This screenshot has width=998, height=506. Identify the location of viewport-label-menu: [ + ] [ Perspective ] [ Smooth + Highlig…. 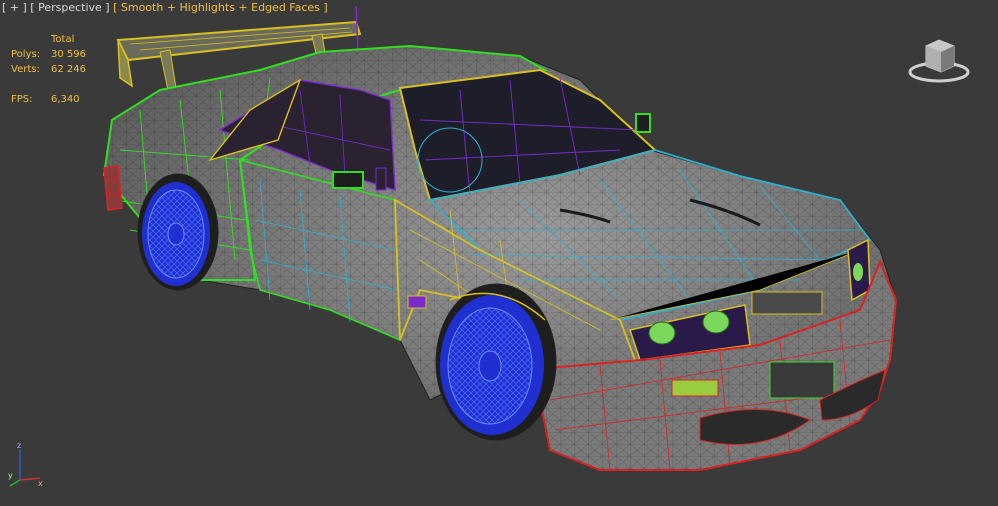
(165, 7).